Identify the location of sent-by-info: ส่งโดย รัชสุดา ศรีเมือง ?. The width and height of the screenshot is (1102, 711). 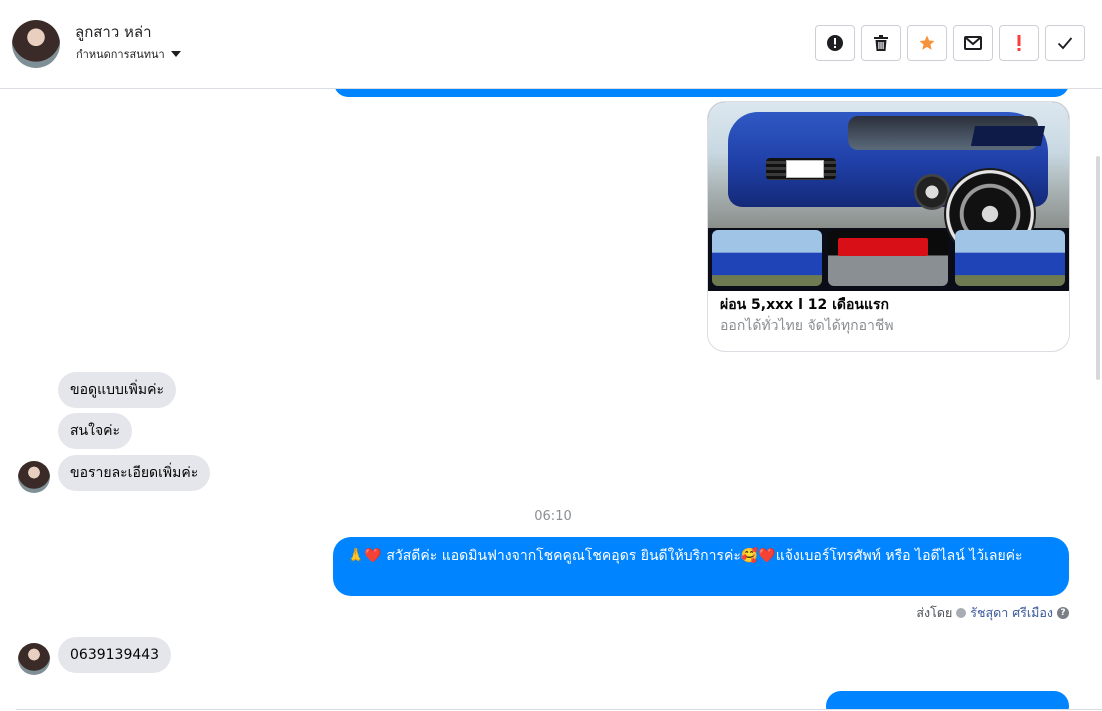
(992, 613).